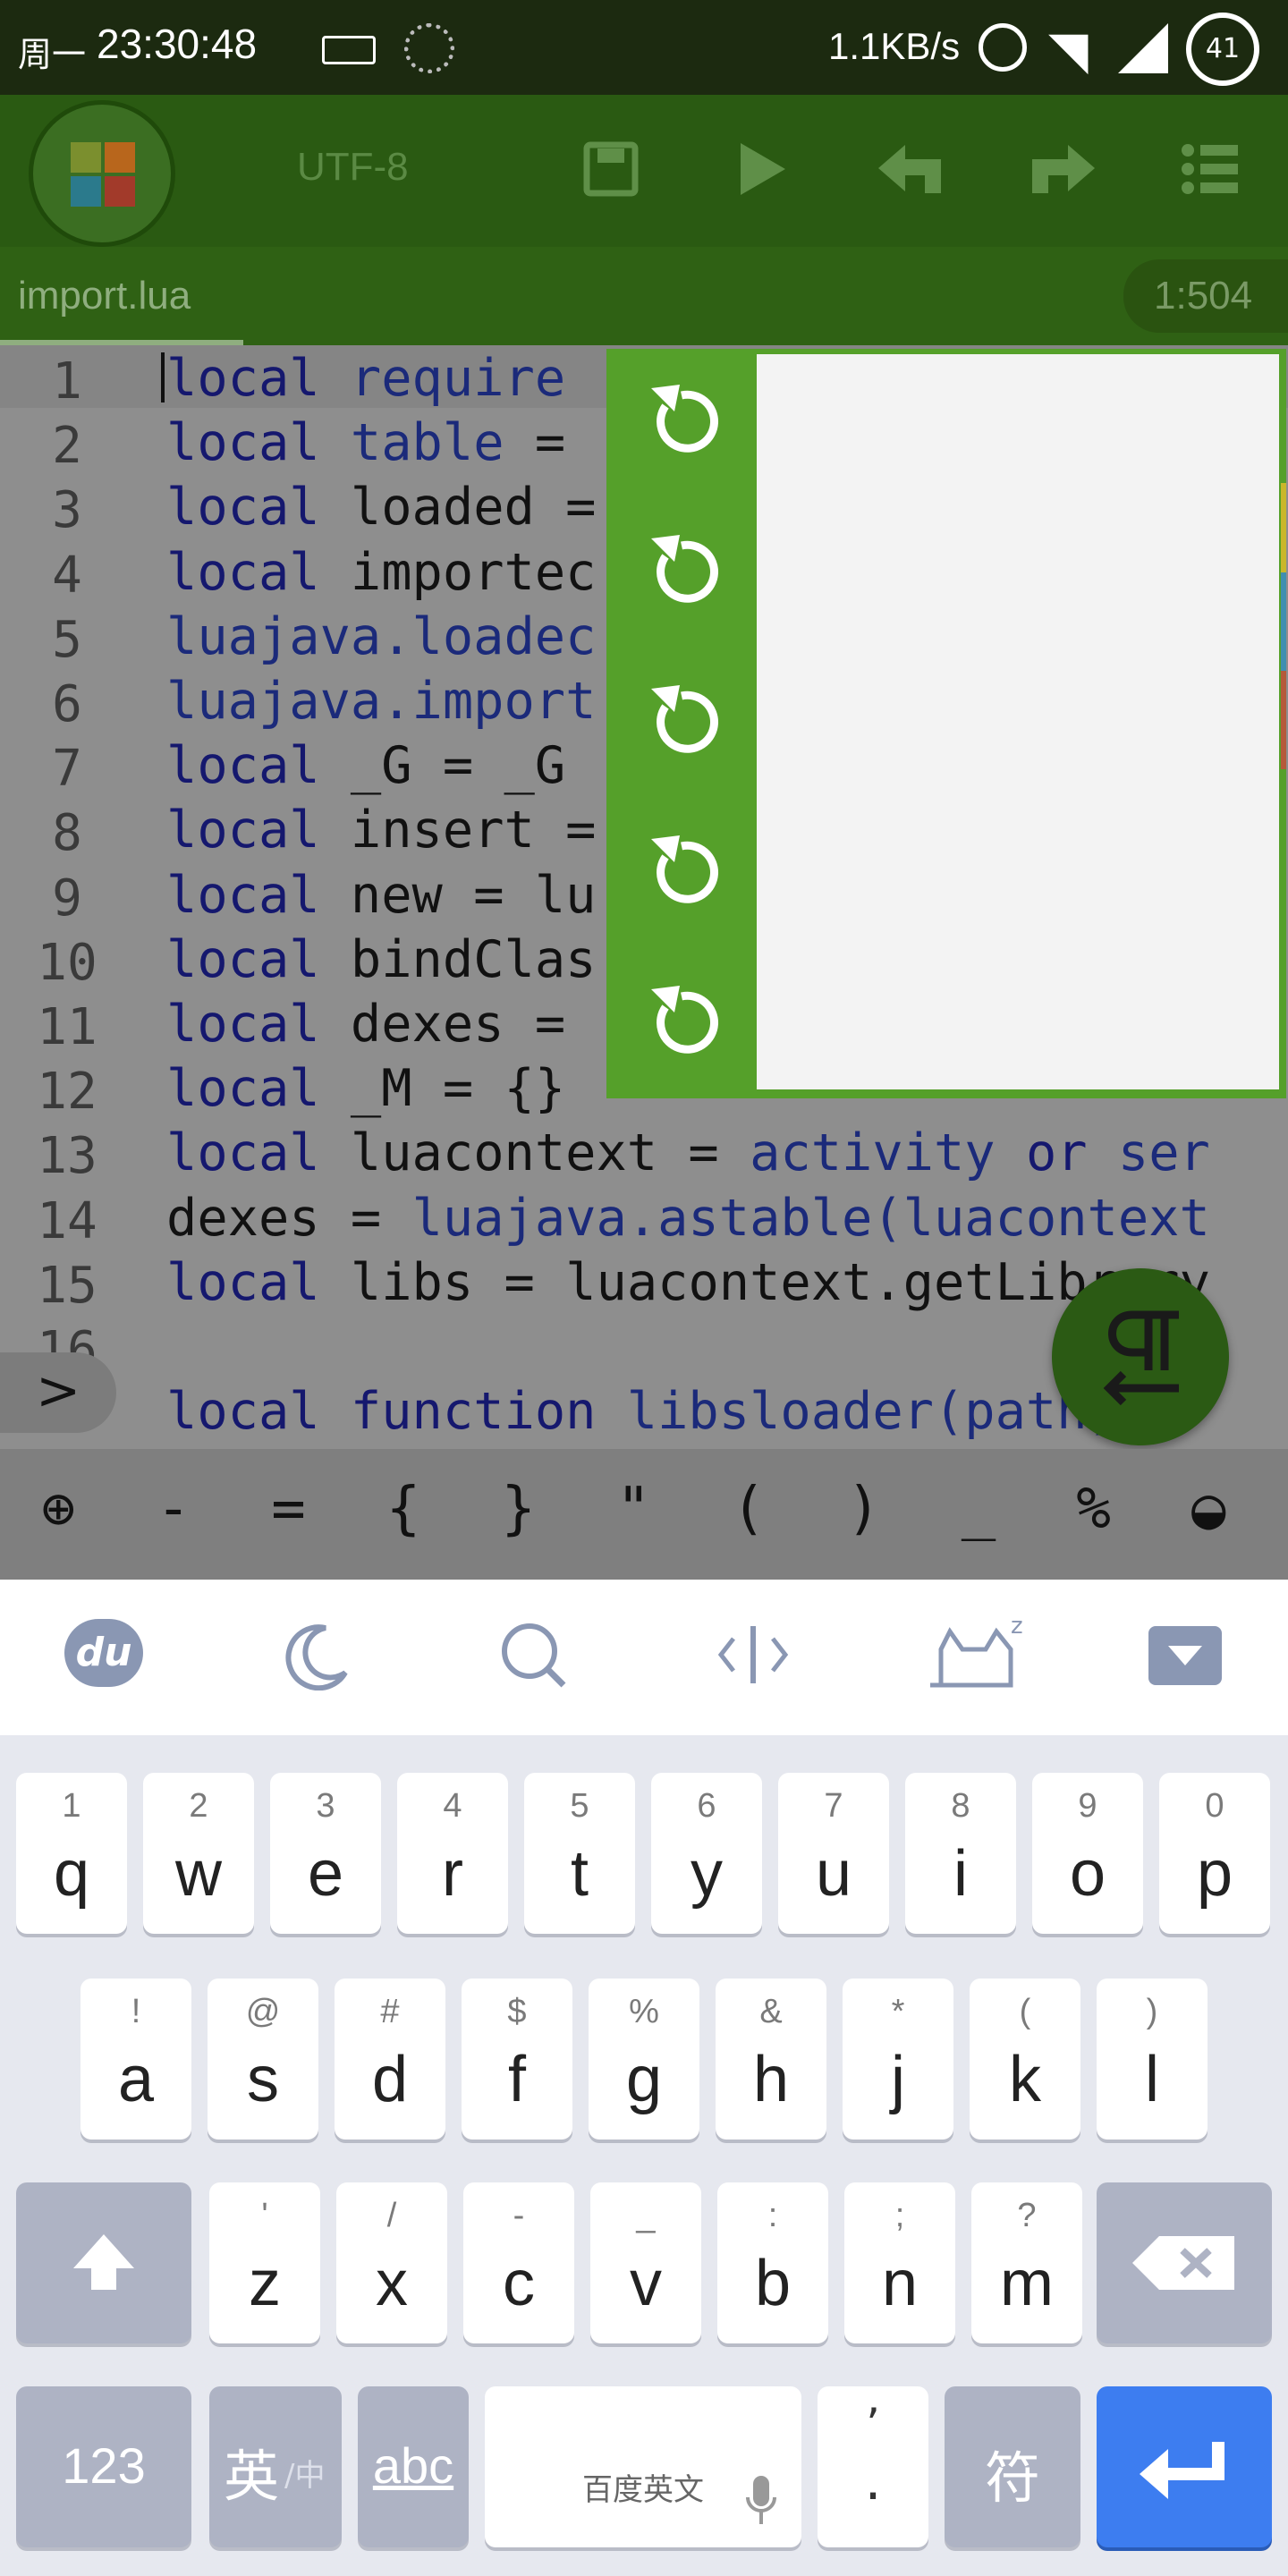 This screenshot has height=2576, width=1288. I want to click on key-p: 0p, so click(1214, 1853).